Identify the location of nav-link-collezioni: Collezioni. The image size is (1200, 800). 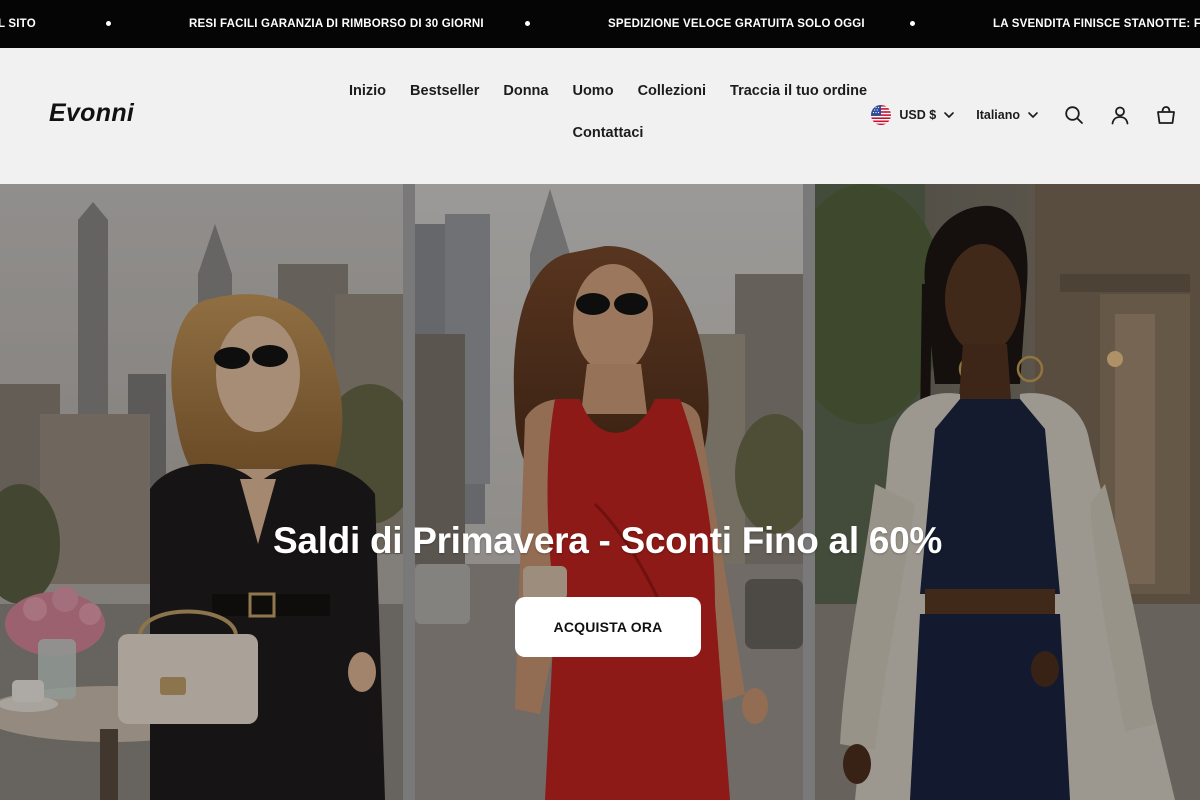
(672, 91).